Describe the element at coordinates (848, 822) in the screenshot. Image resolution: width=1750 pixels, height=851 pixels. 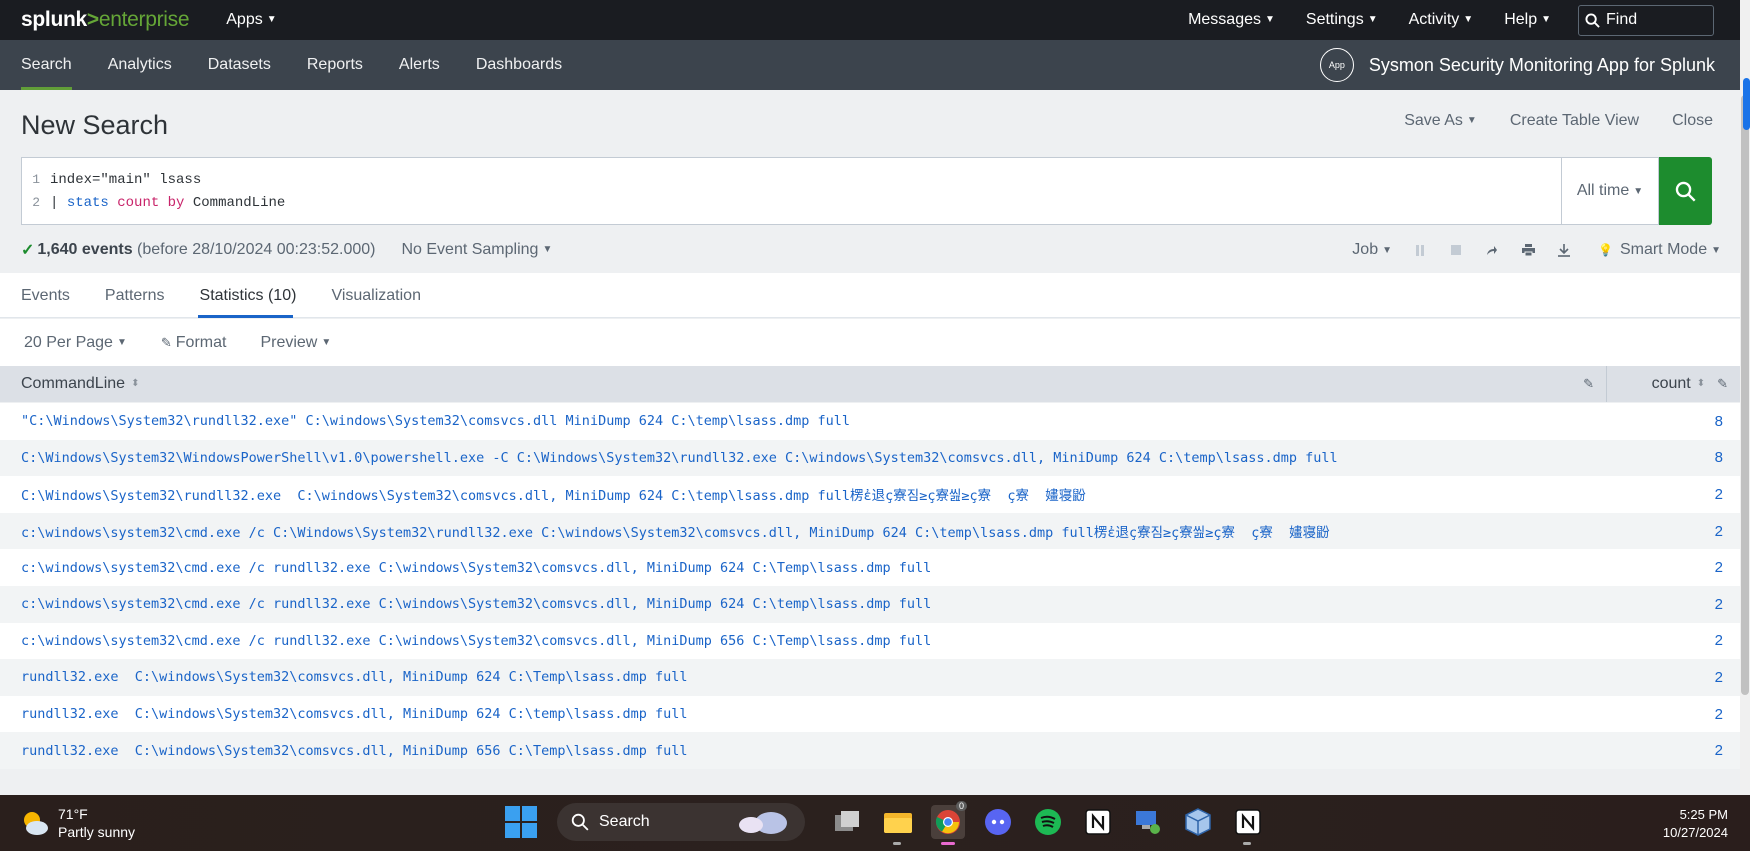
I see `task-view-icon` at that location.